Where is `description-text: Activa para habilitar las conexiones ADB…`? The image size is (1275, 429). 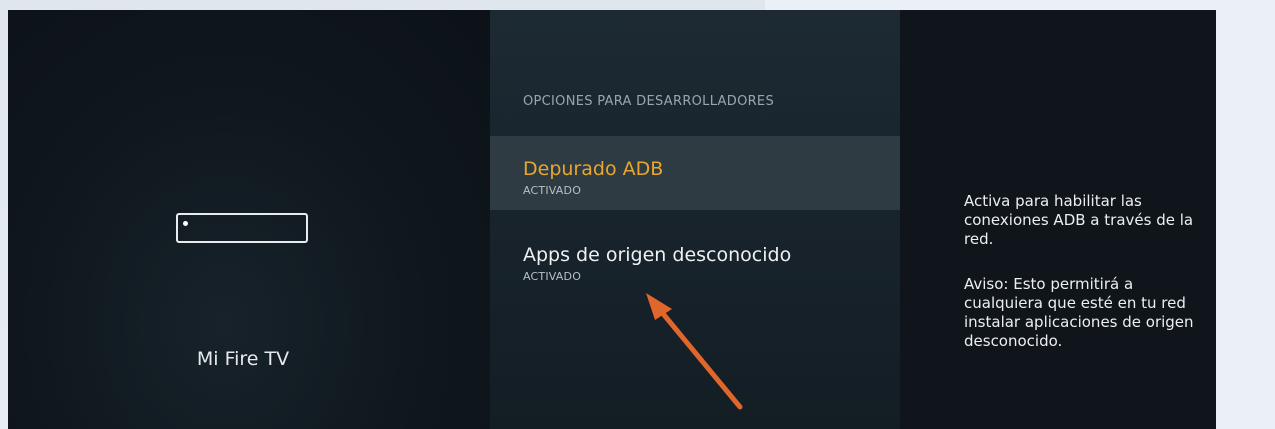 description-text: Activa para habilitar las conexiones ADB… is located at coordinates (1079, 220).